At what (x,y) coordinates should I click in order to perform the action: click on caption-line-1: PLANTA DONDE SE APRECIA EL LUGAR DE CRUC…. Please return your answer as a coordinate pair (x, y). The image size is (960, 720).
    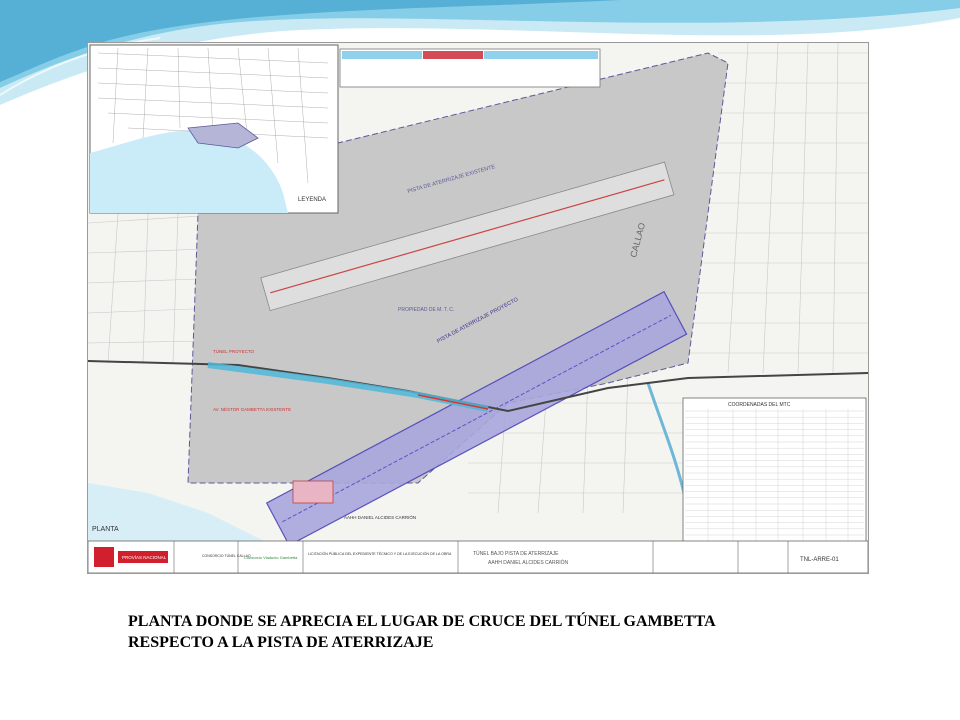
    Looking at the image, I should click on (422, 621).